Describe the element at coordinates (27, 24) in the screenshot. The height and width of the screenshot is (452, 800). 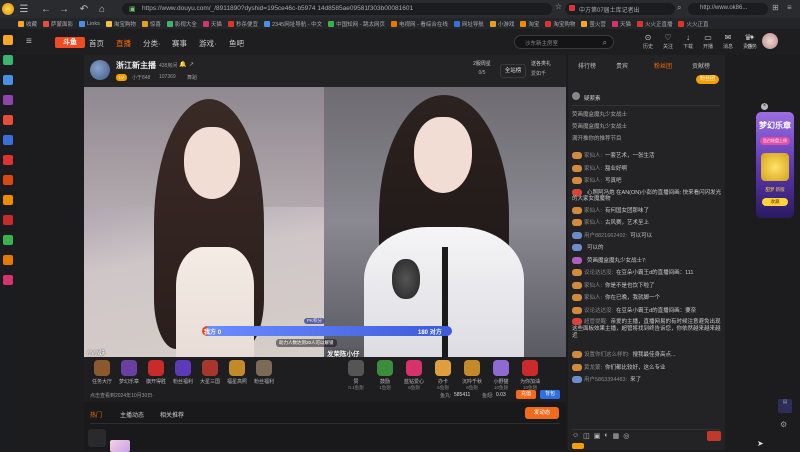
I see `bookmark-item: 收藏` at that location.